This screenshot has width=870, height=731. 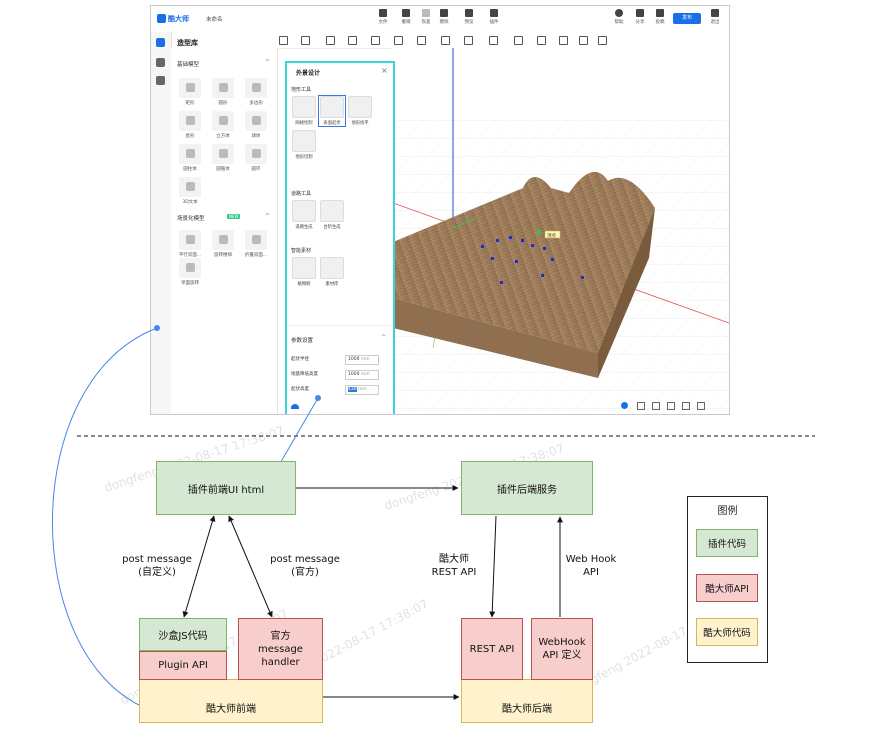 What do you see at coordinates (492, 649) in the screenshot?
I see `node-rest-api: REST API` at bounding box center [492, 649].